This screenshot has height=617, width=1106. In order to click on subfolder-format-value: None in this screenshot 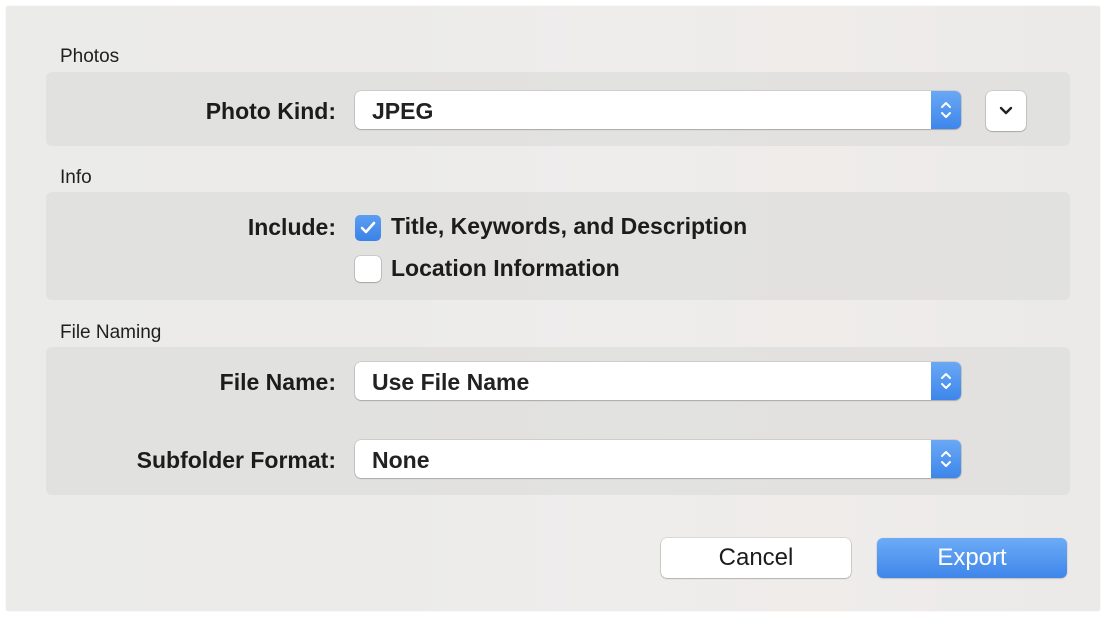, I will do `click(401, 460)`.